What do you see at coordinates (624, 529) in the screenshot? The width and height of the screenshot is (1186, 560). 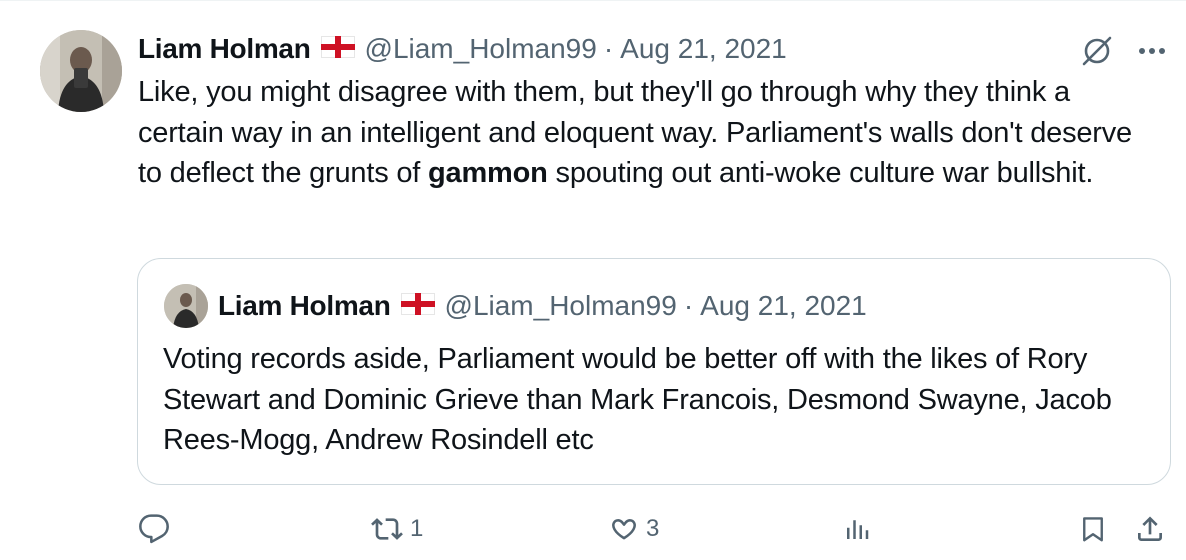 I see `heart-icon` at bounding box center [624, 529].